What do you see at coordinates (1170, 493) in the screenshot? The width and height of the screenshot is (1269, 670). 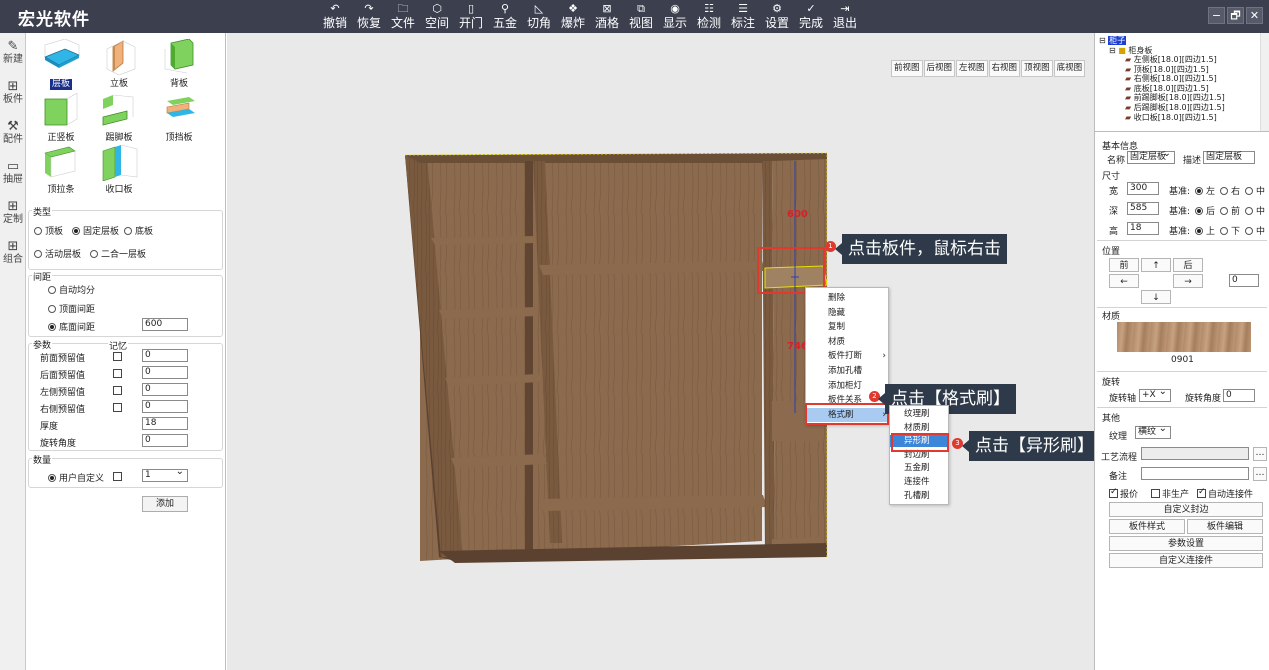 I see `option-checkbox: 非生产` at bounding box center [1170, 493].